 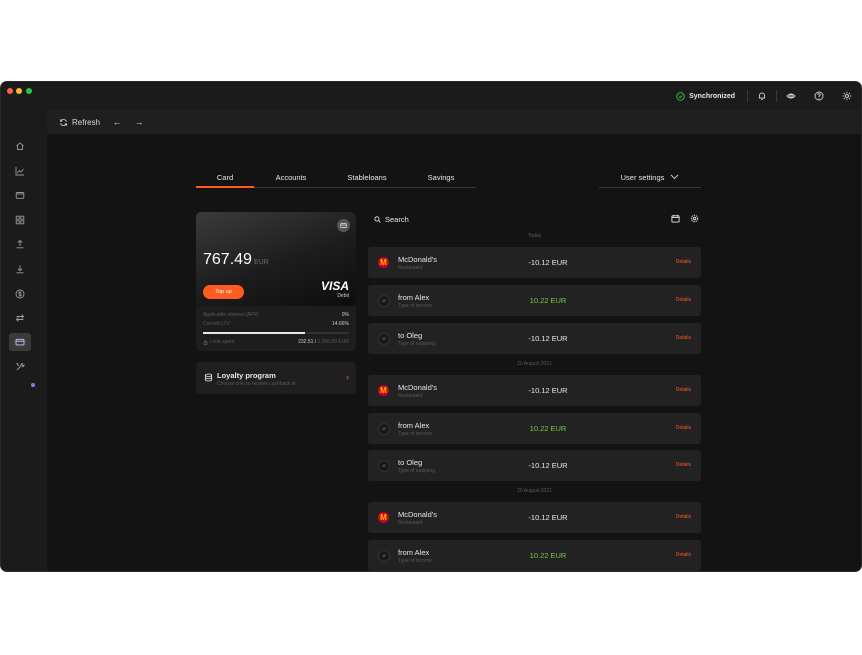 What do you see at coordinates (675, 177) in the screenshot?
I see `chevron-down-icon` at bounding box center [675, 177].